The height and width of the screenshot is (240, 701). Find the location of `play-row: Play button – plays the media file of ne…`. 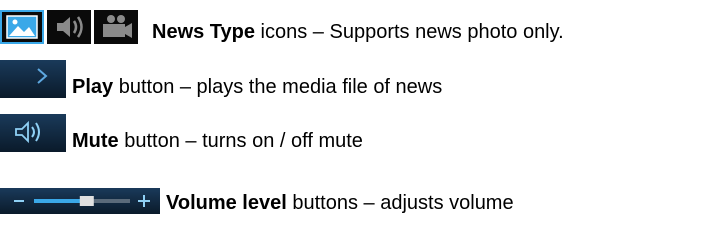

play-row: Play button – plays the media file of ne… is located at coordinates (221, 79).